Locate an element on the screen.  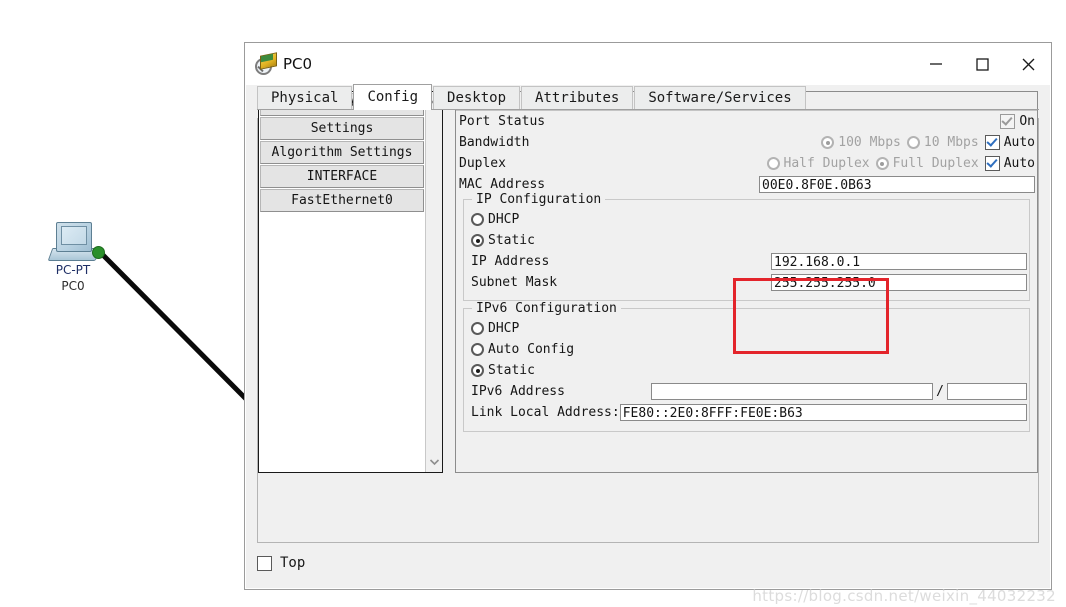
duplex-label: Duplex is located at coordinates (482, 163).